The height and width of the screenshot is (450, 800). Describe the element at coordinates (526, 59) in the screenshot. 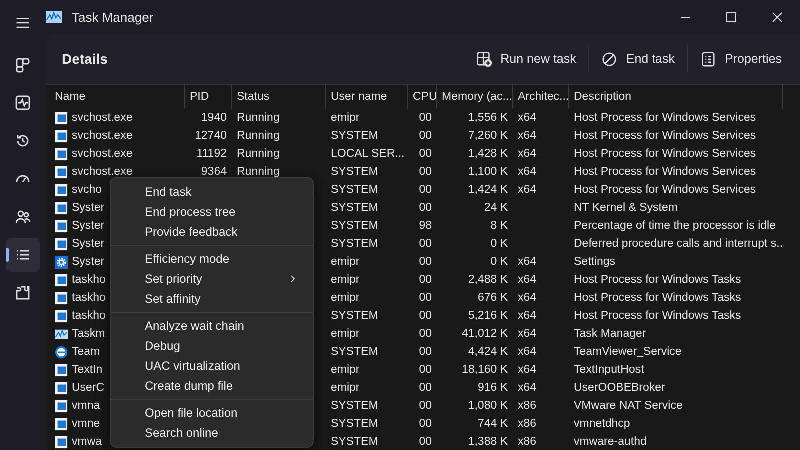

I see `toolbar-button: Run new task` at that location.